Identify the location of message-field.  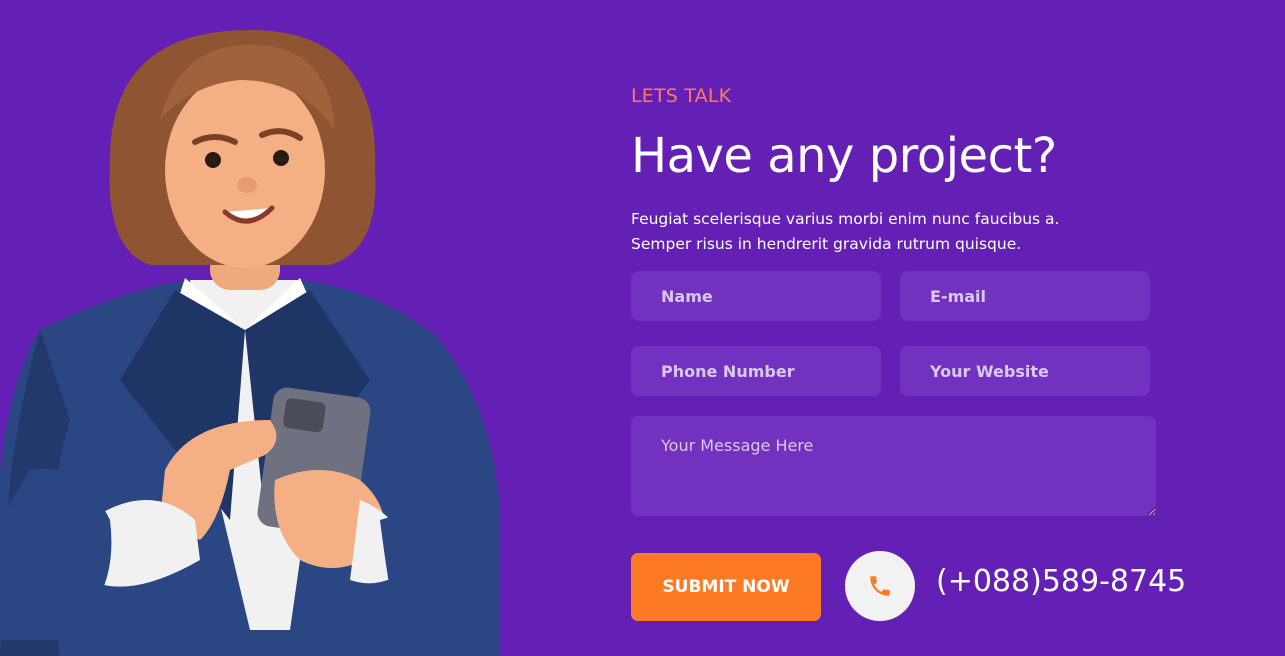
(893, 466).